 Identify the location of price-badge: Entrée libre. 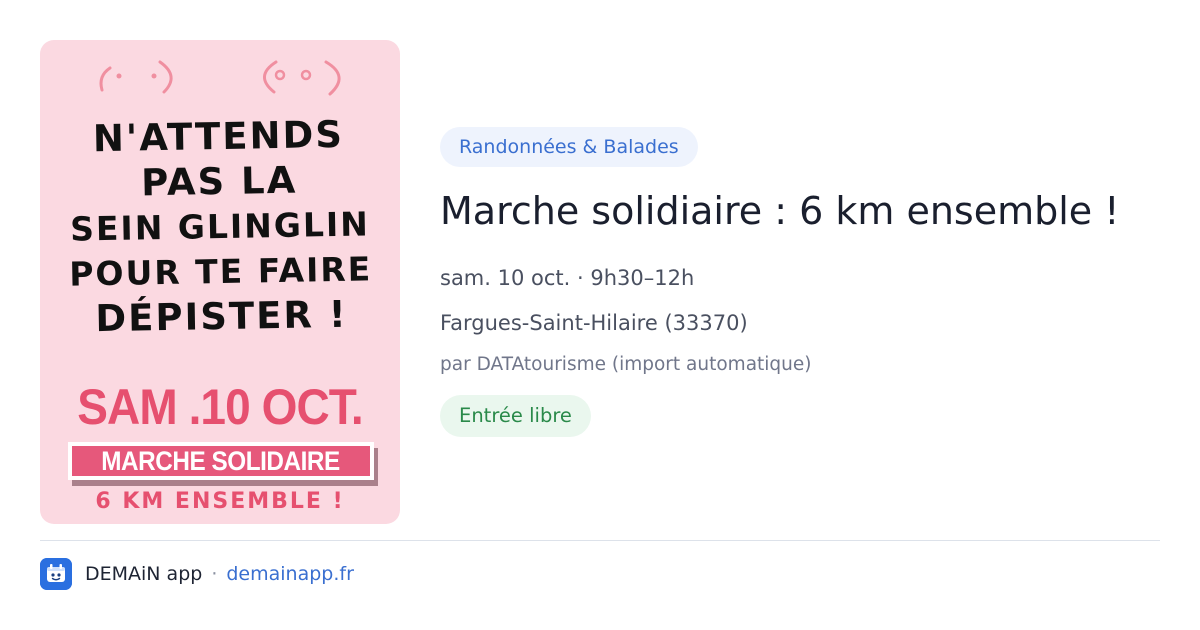
(515, 416).